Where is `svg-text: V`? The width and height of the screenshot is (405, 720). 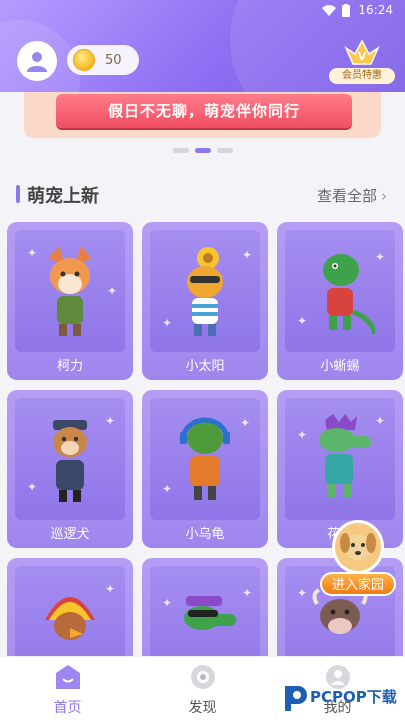 svg-text: V is located at coordinates (362, 56).